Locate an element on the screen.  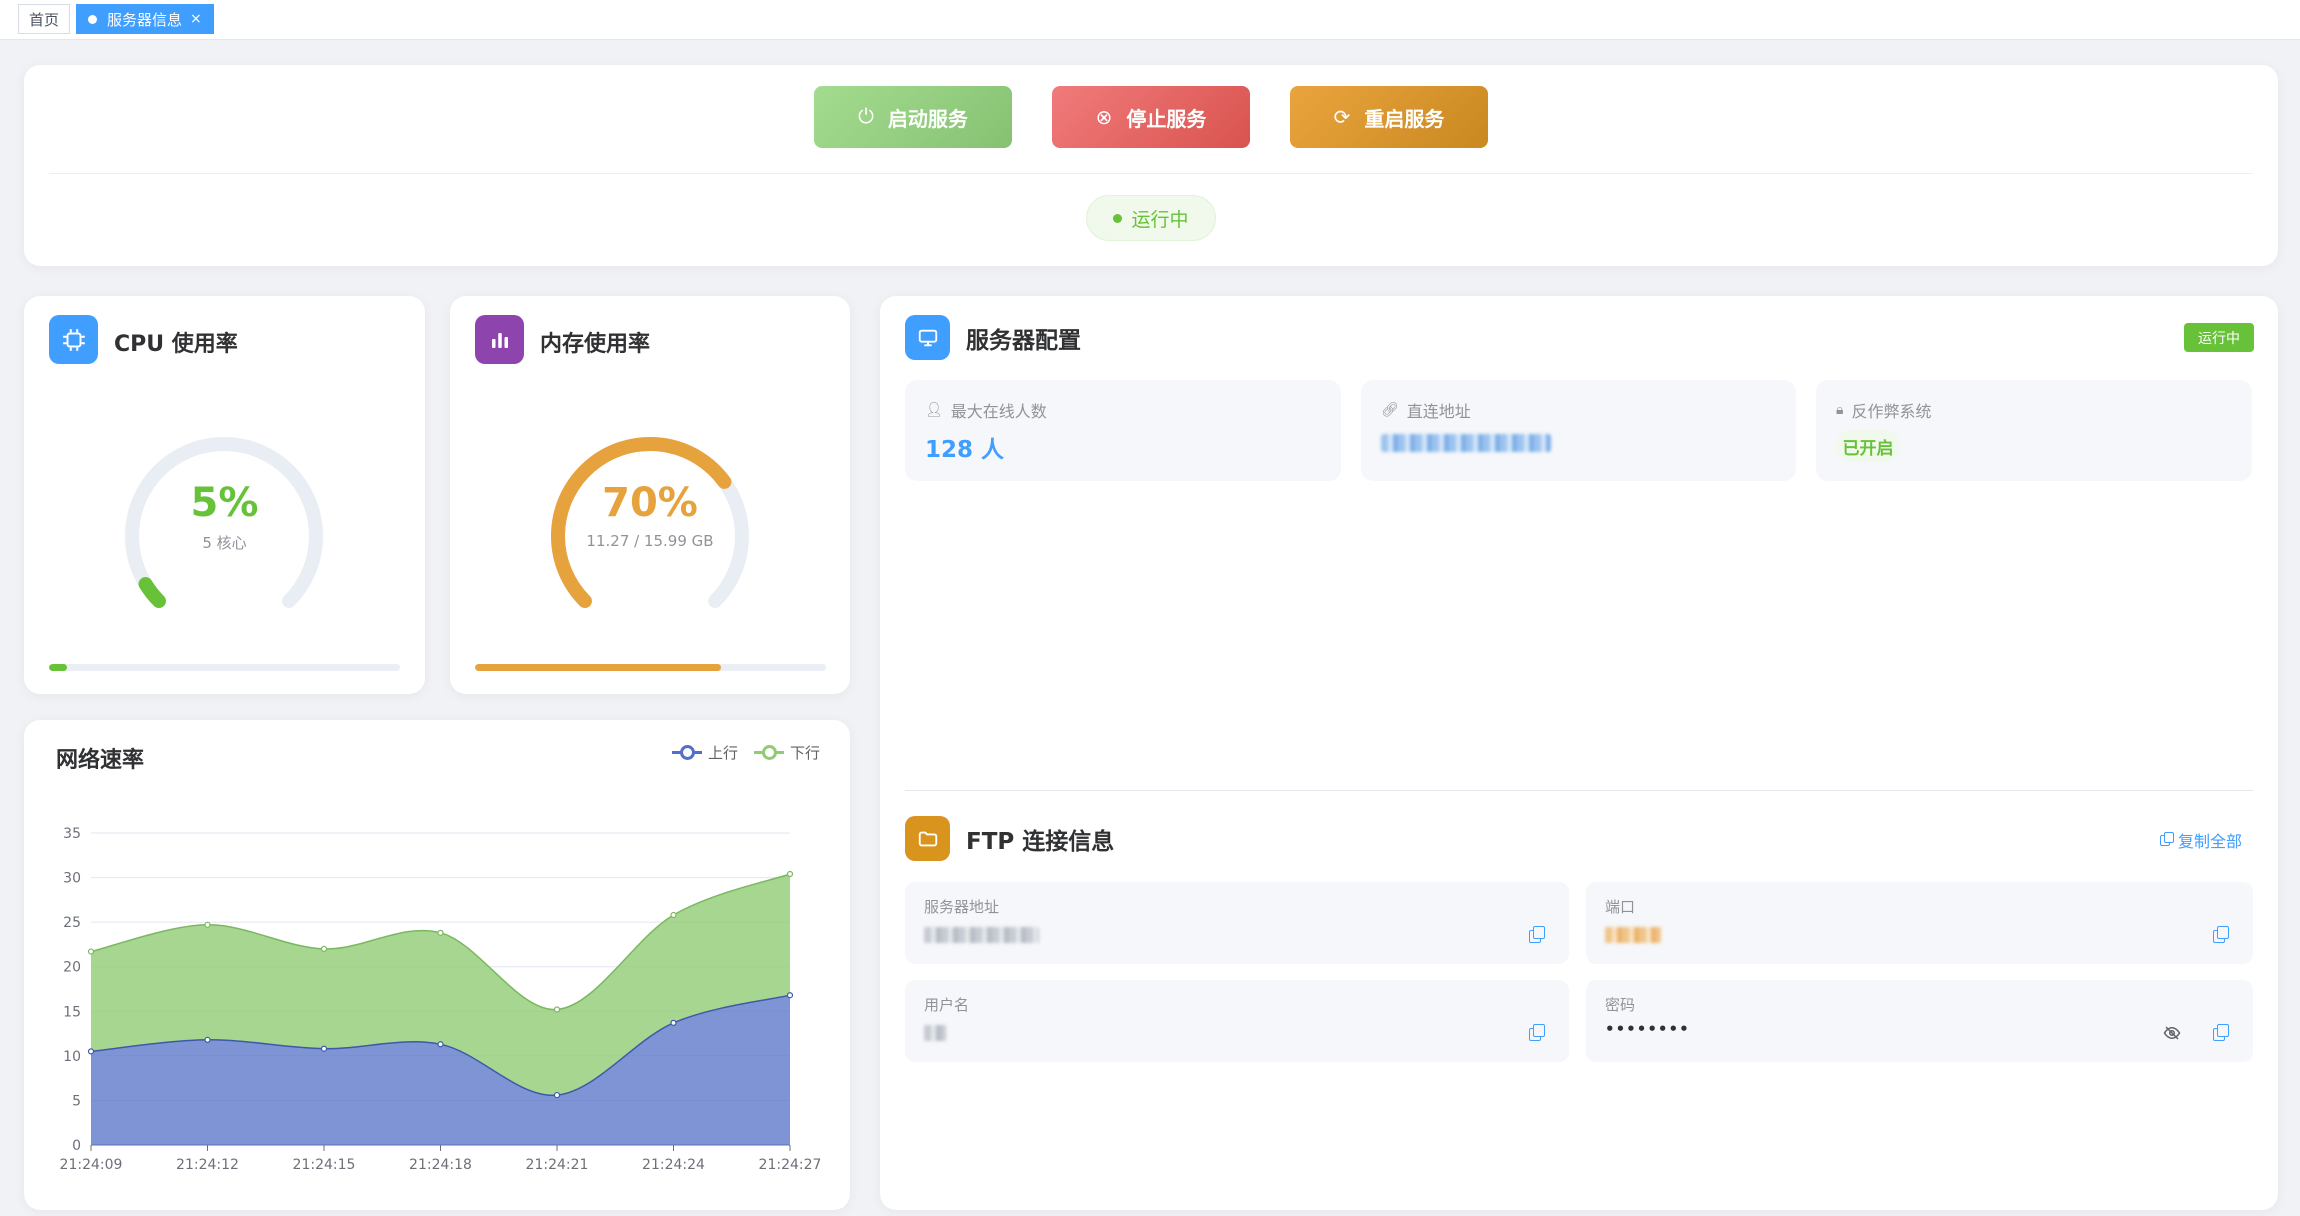
ftp-username-label: 用户名 is located at coordinates (947, 1005).